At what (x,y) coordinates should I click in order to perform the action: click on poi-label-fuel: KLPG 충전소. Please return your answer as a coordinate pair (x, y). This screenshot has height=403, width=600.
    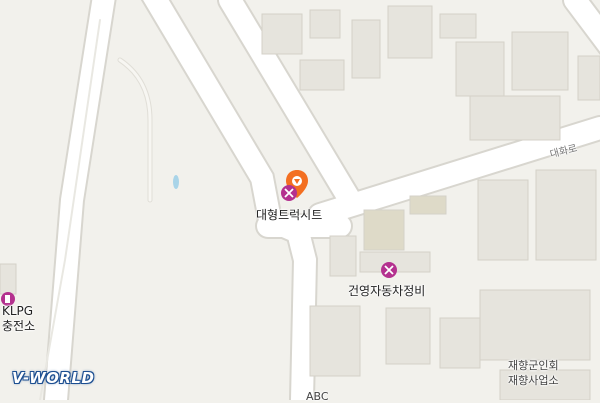
    Looking at the image, I should click on (18, 319).